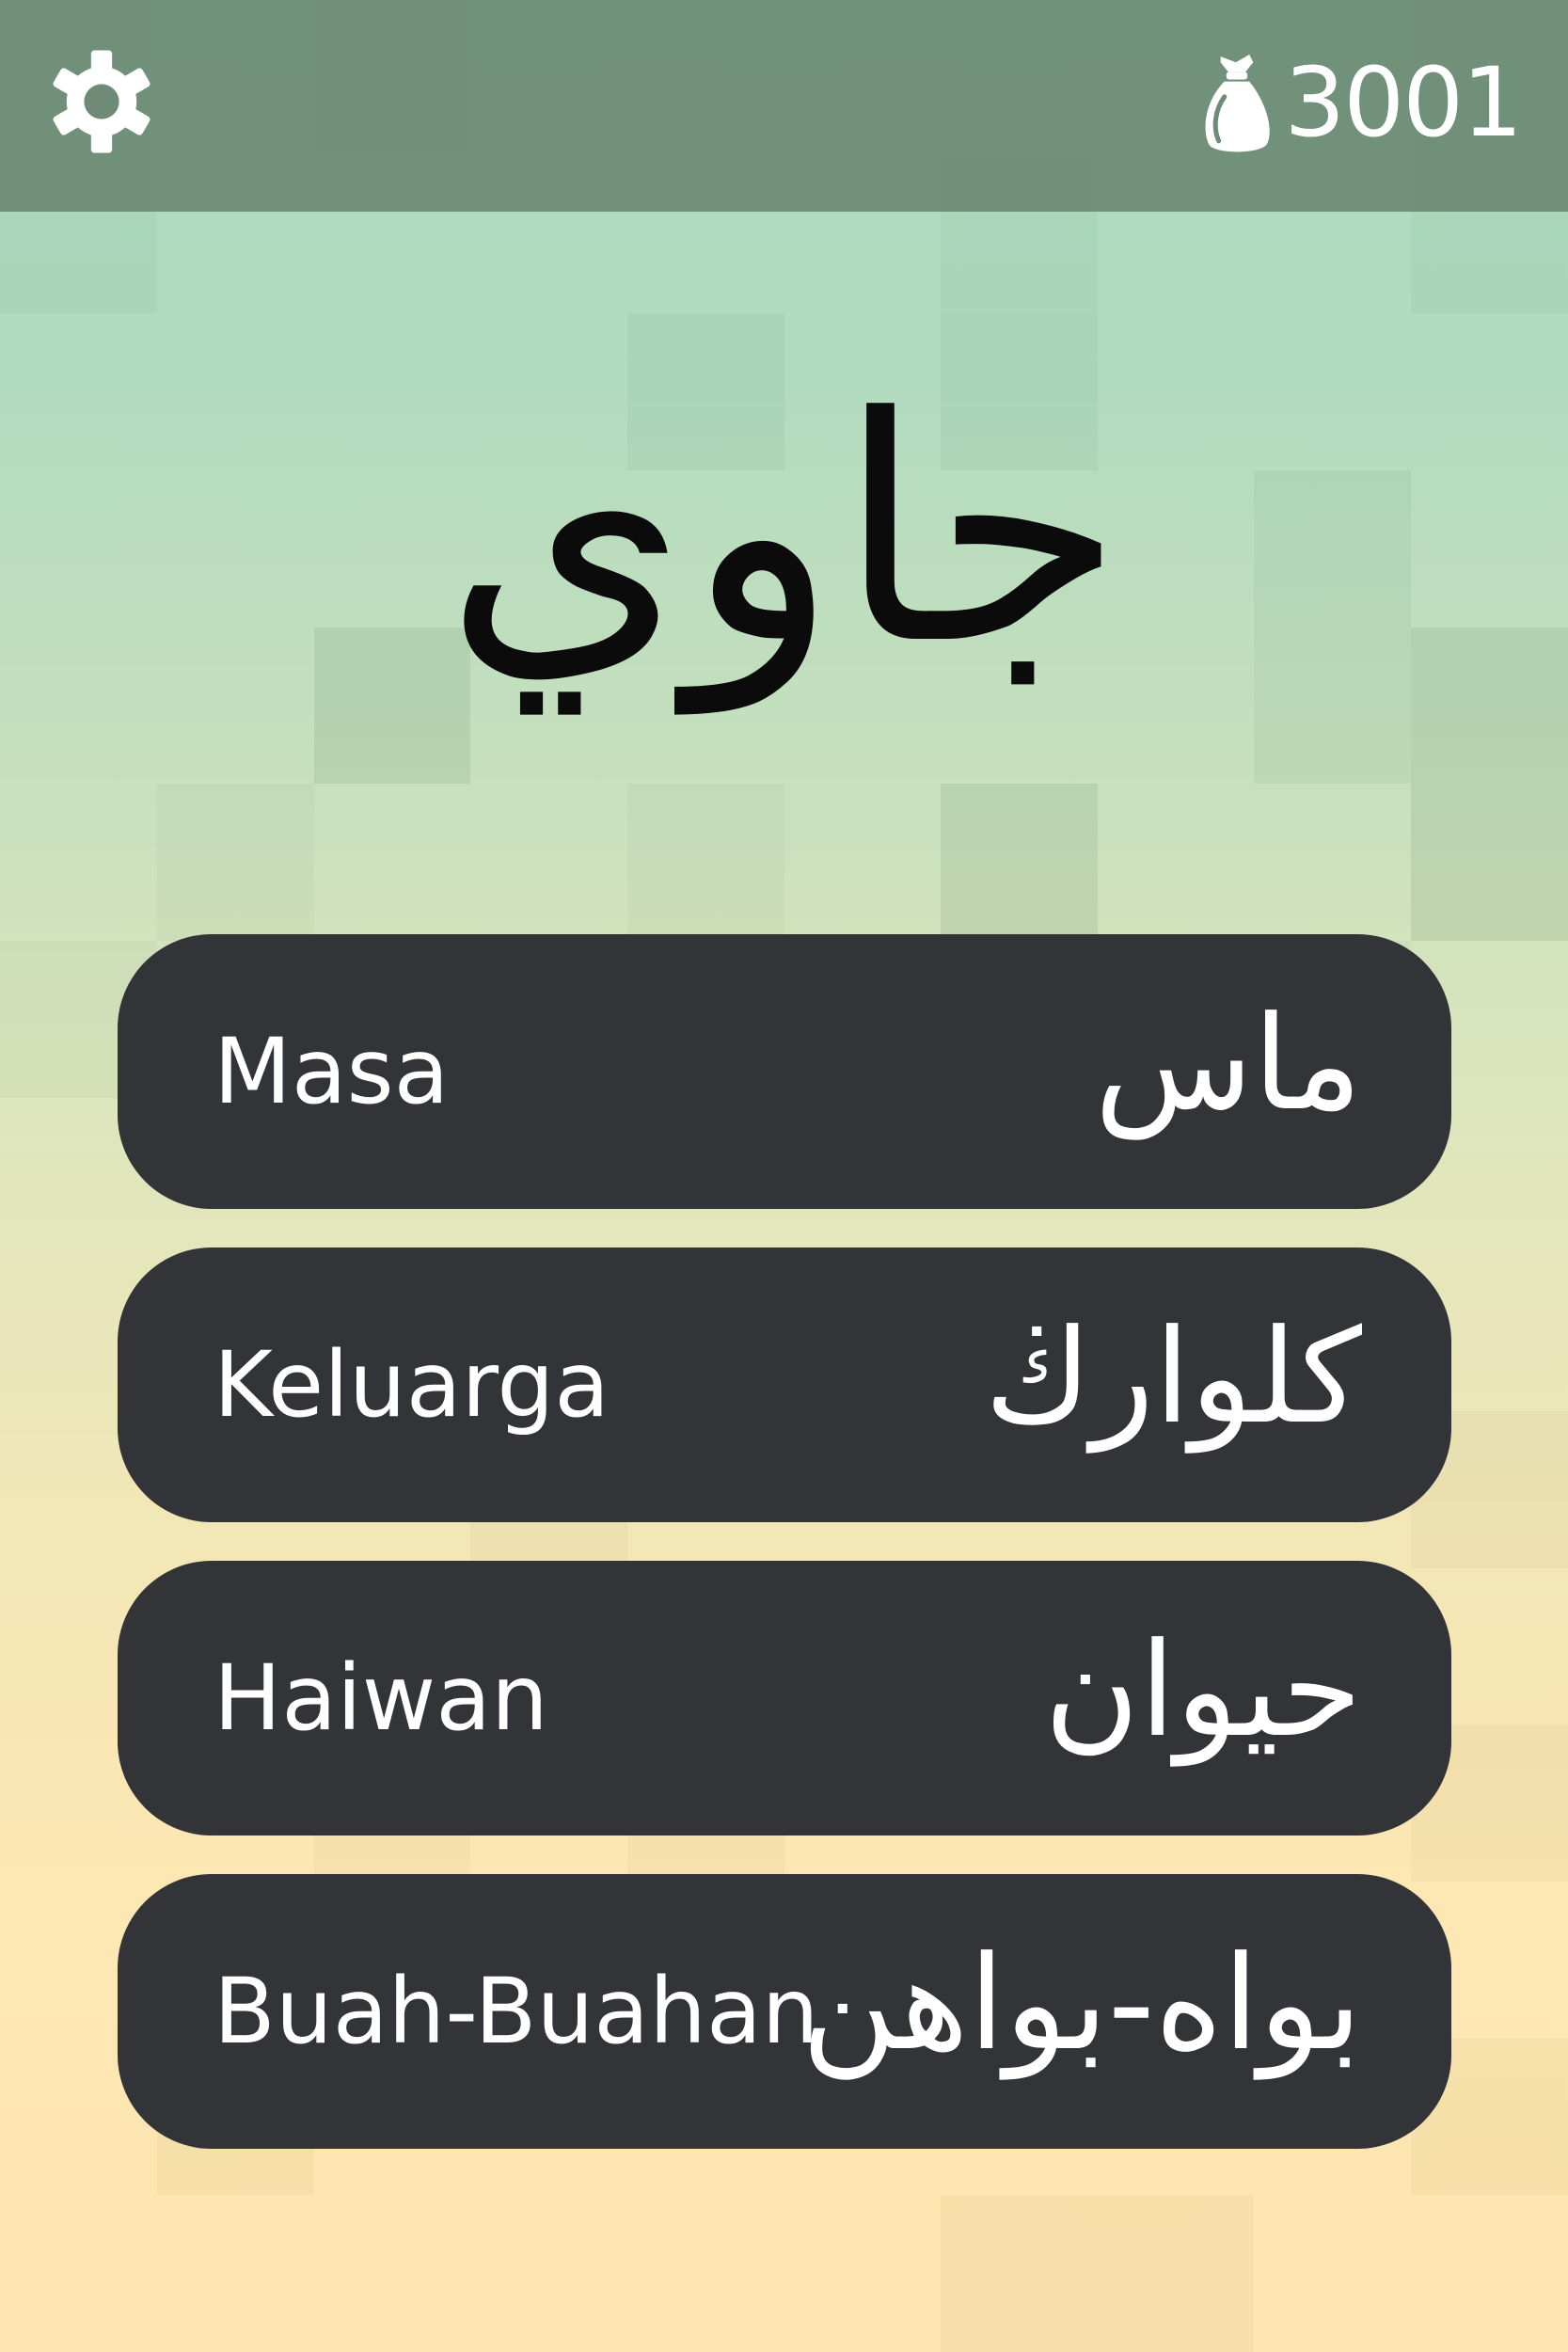 The image size is (1568, 2352). What do you see at coordinates (1081, 2003) in the screenshot?
I see `category-label-jawi: بواه-بواهن` at bounding box center [1081, 2003].